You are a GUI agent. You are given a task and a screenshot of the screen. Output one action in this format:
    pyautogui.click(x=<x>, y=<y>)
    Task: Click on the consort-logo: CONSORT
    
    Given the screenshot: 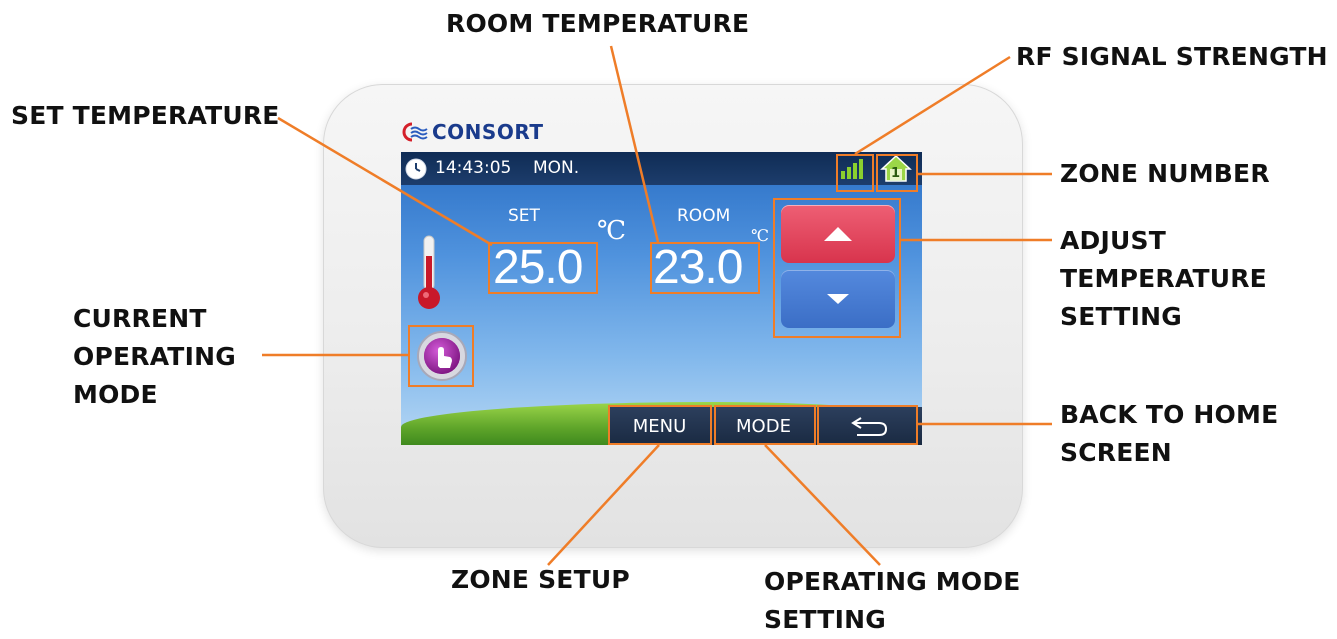 What is the action you would take?
    pyautogui.click(x=472, y=132)
    